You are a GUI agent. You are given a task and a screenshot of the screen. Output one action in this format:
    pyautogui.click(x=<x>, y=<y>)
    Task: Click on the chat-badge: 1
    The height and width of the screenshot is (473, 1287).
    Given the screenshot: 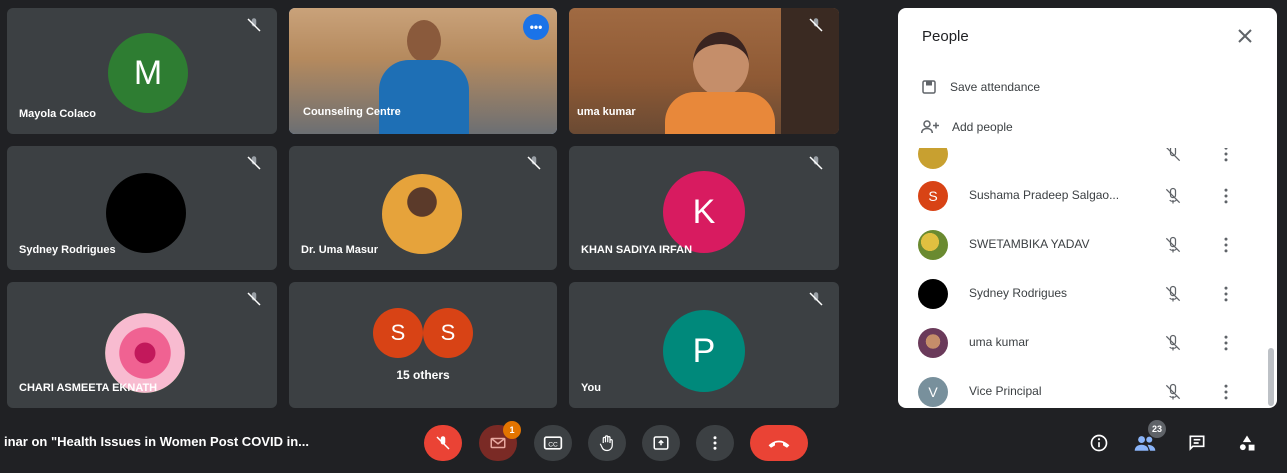 What is the action you would take?
    pyautogui.click(x=512, y=430)
    